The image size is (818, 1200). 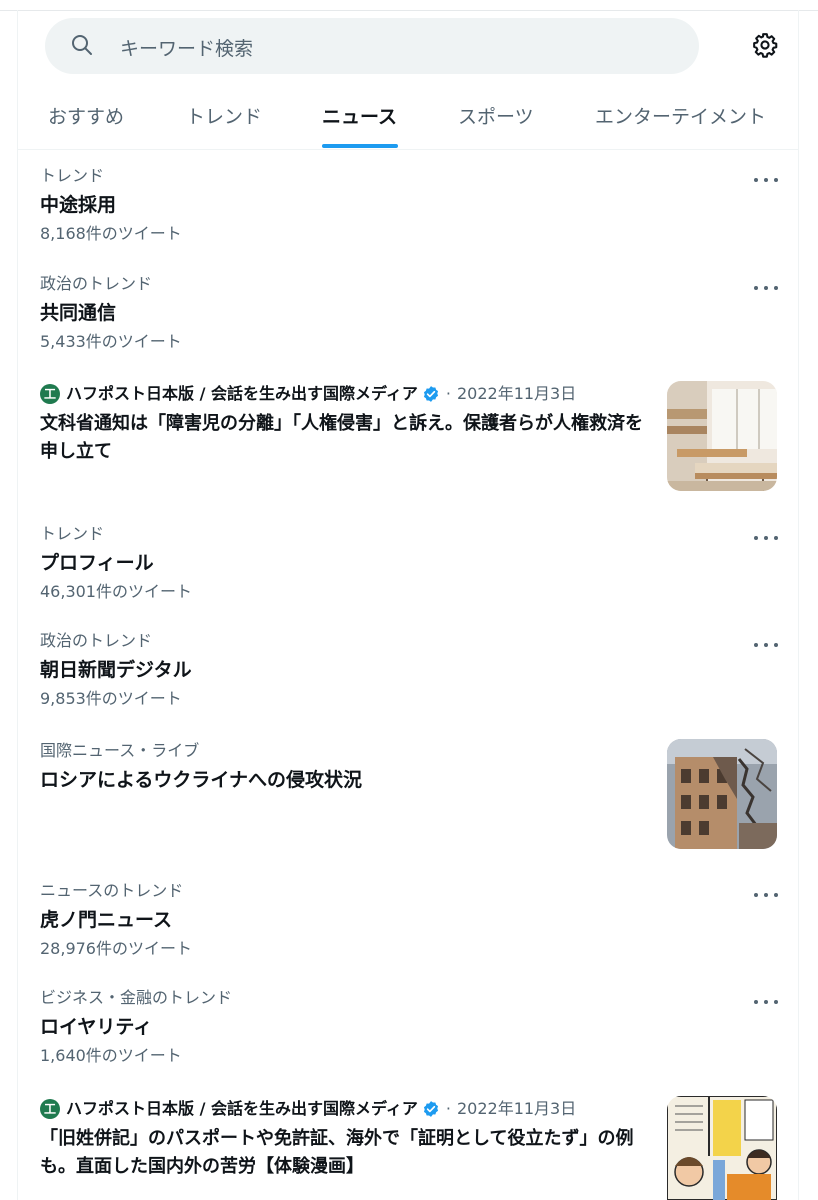 What do you see at coordinates (78, 205) in the screenshot?
I see `trend-title: 中途採用` at bounding box center [78, 205].